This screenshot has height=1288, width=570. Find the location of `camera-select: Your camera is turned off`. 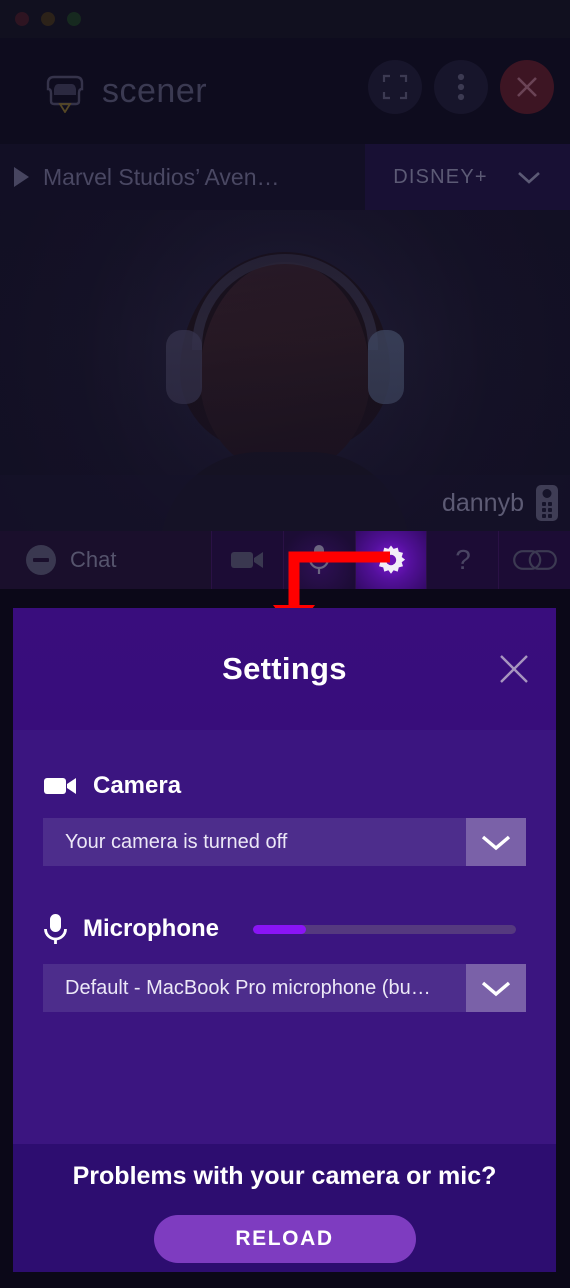

camera-select: Your camera is turned off is located at coordinates (284, 842).